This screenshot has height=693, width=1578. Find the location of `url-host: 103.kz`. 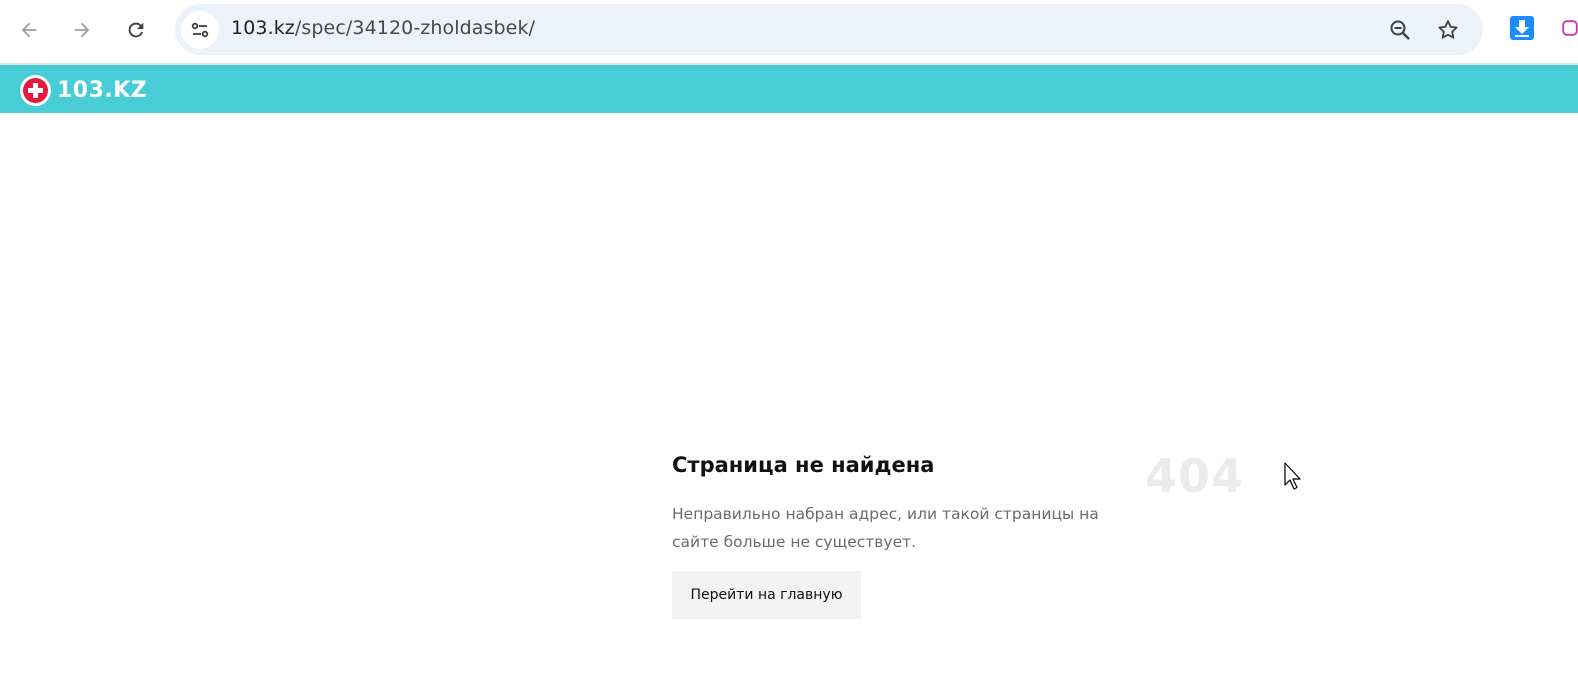

url-host: 103.kz is located at coordinates (263, 28).